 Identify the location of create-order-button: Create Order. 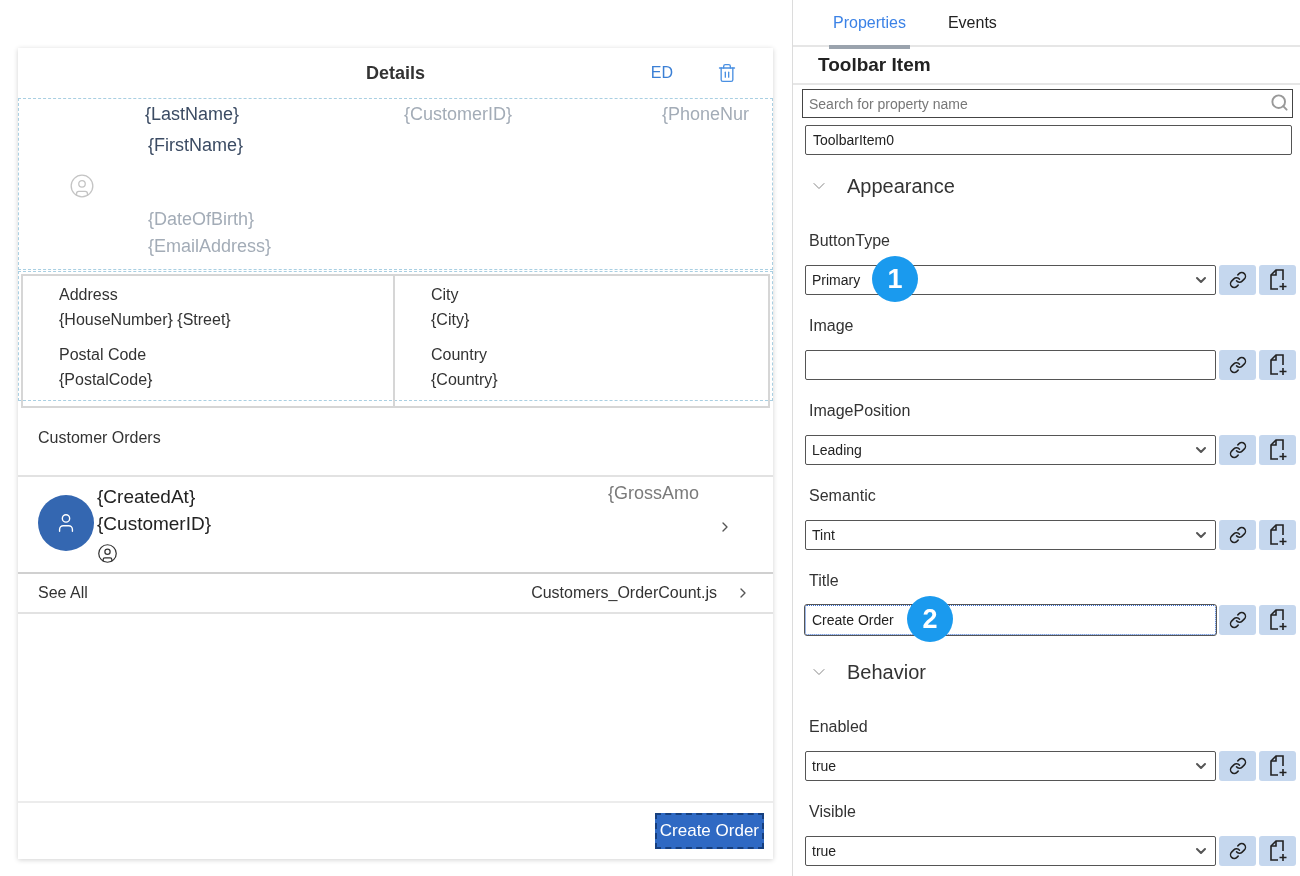
(709, 831).